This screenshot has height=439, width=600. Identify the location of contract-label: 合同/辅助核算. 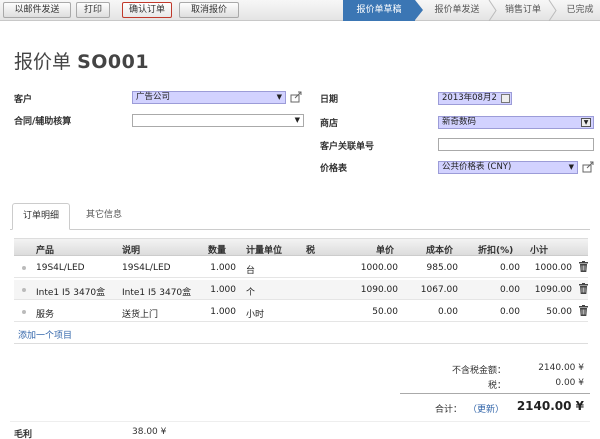
(43, 122).